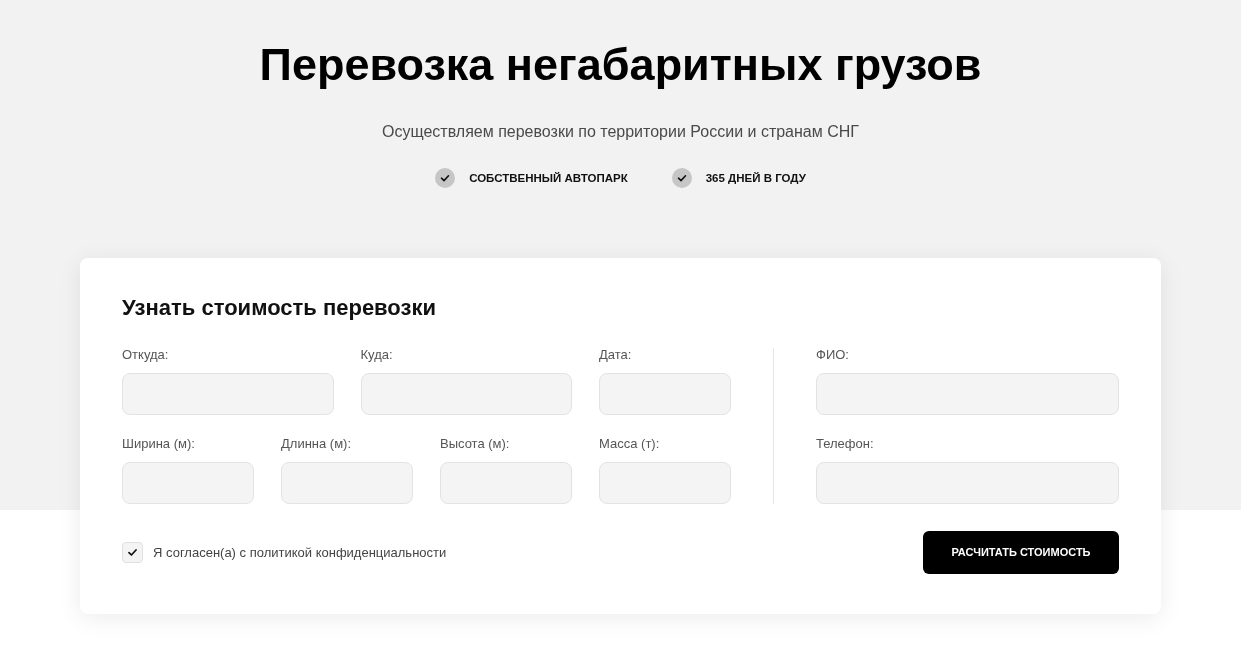  What do you see at coordinates (630, 444) in the screenshot?
I see `field-label: Масса (т):` at bounding box center [630, 444].